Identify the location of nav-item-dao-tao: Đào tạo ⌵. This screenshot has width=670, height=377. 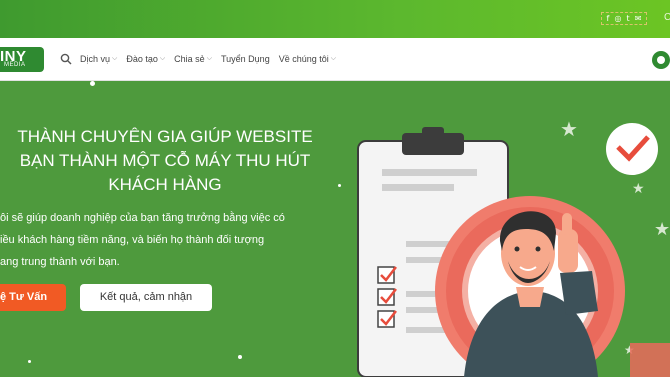
(145, 59).